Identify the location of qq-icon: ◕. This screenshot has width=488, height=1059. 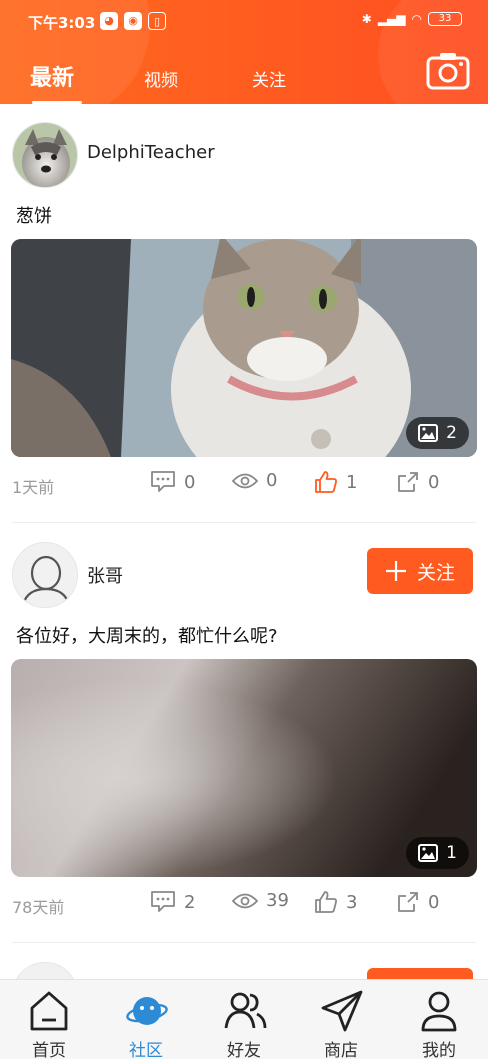
(109, 21).